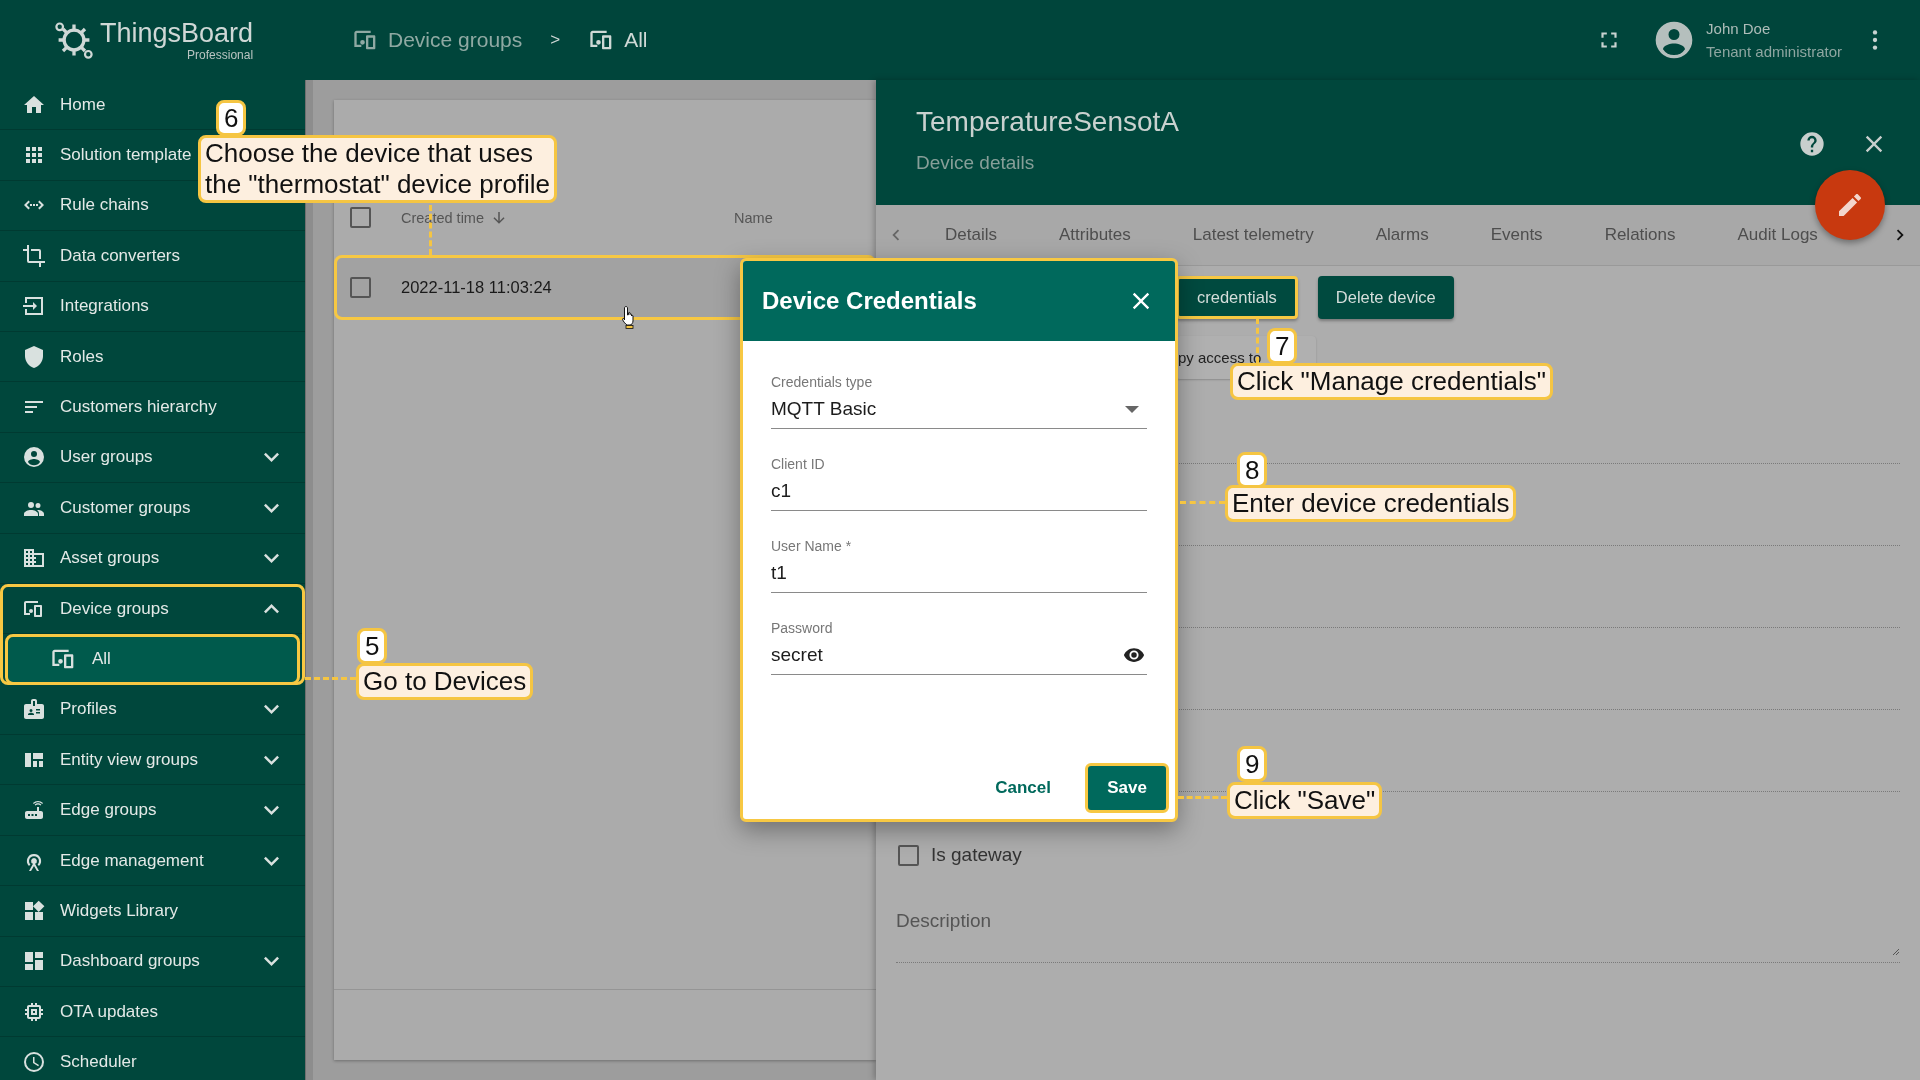 The width and height of the screenshot is (1920, 1080). What do you see at coordinates (445, 681) in the screenshot?
I see `callout-tooltip: Go to Devices` at bounding box center [445, 681].